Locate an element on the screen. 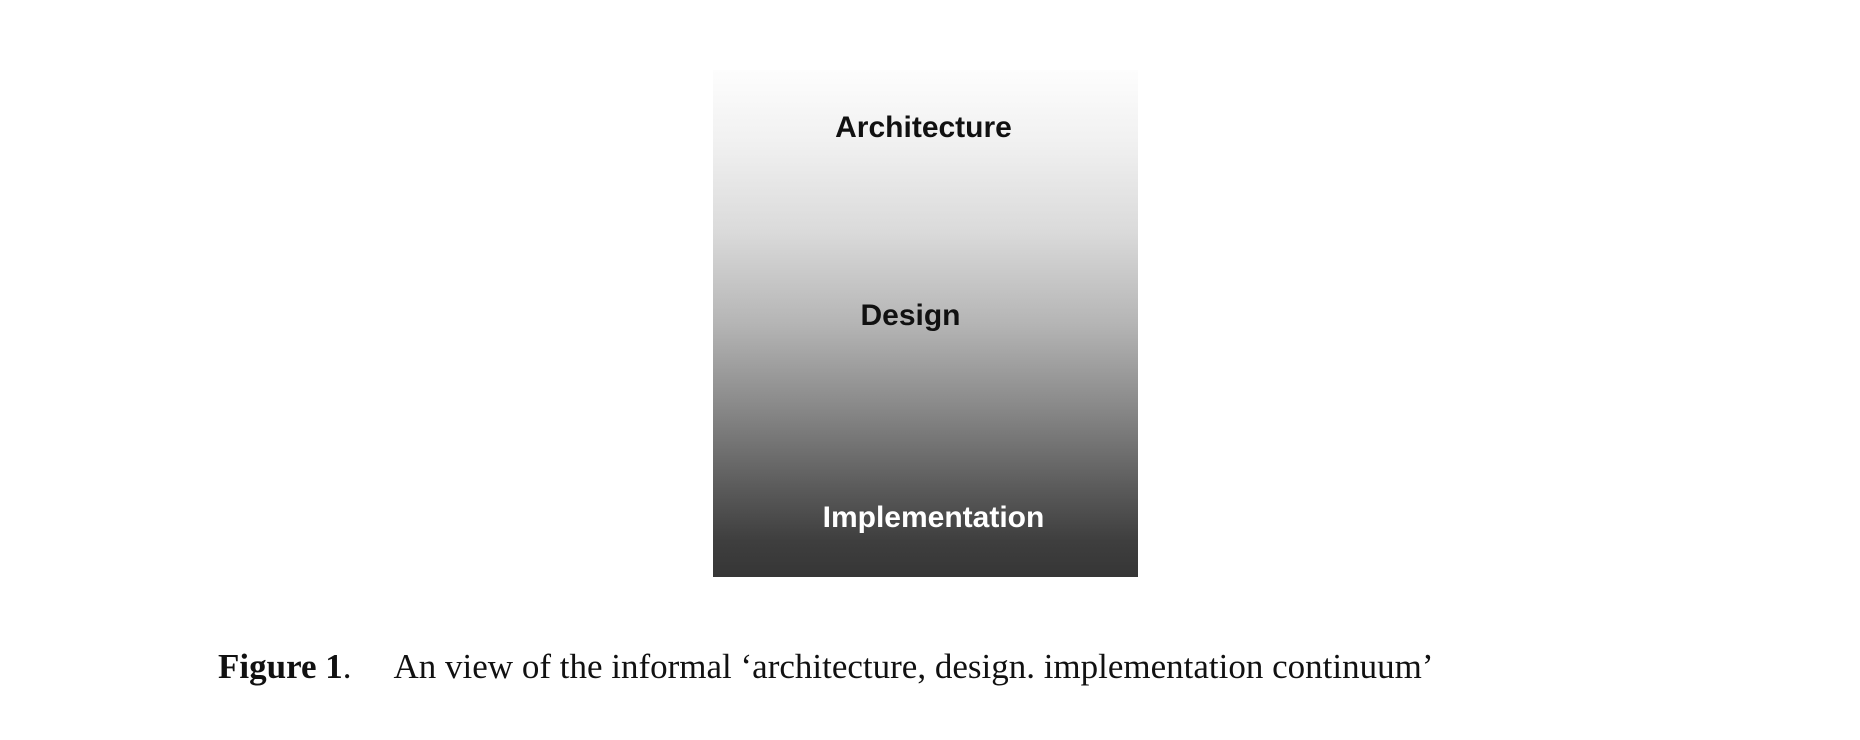 Image resolution: width=1860 pixels, height=740 pixels. figure-caption-label: Figure 1 is located at coordinates (280, 666).